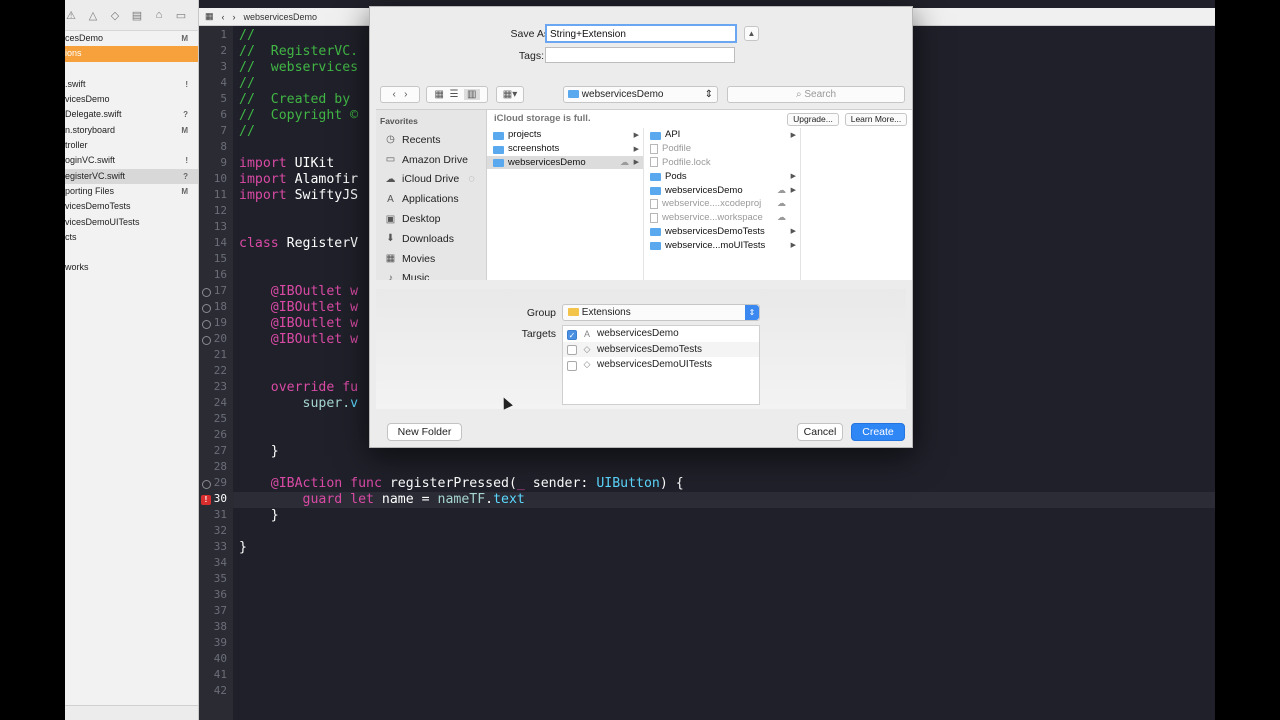 The width and height of the screenshot is (1280, 720). I want to click on file-item: webservice...workspace ☁, so click(722, 218).